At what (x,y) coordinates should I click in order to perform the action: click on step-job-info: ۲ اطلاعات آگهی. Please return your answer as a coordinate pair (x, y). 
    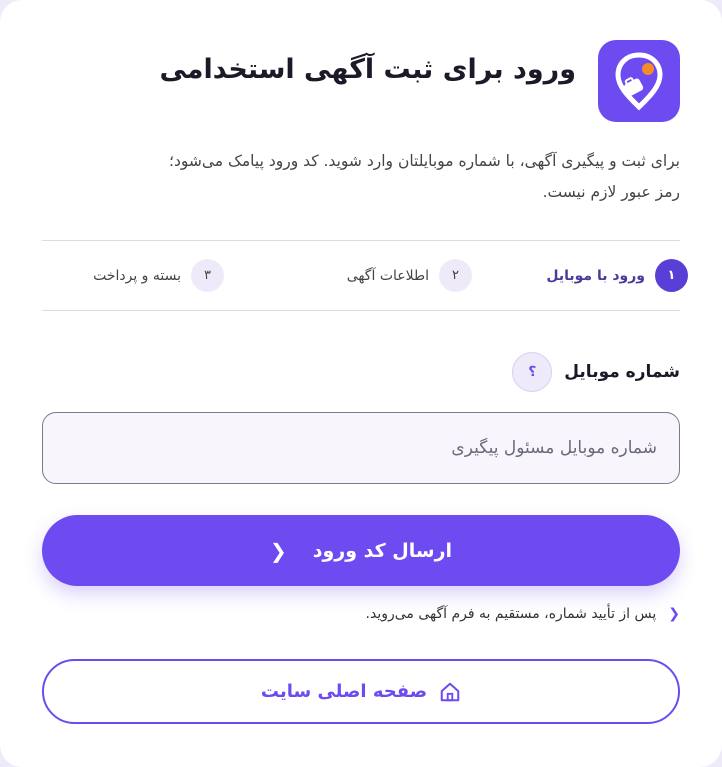
    Looking at the image, I should click on (409, 275).